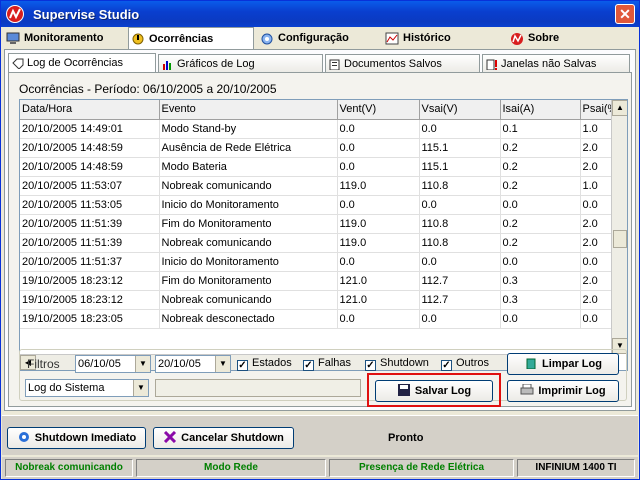  Describe the element at coordinates (563, 364) in the screenshot. I see `clear-log-button: Limpar Log` at that location.